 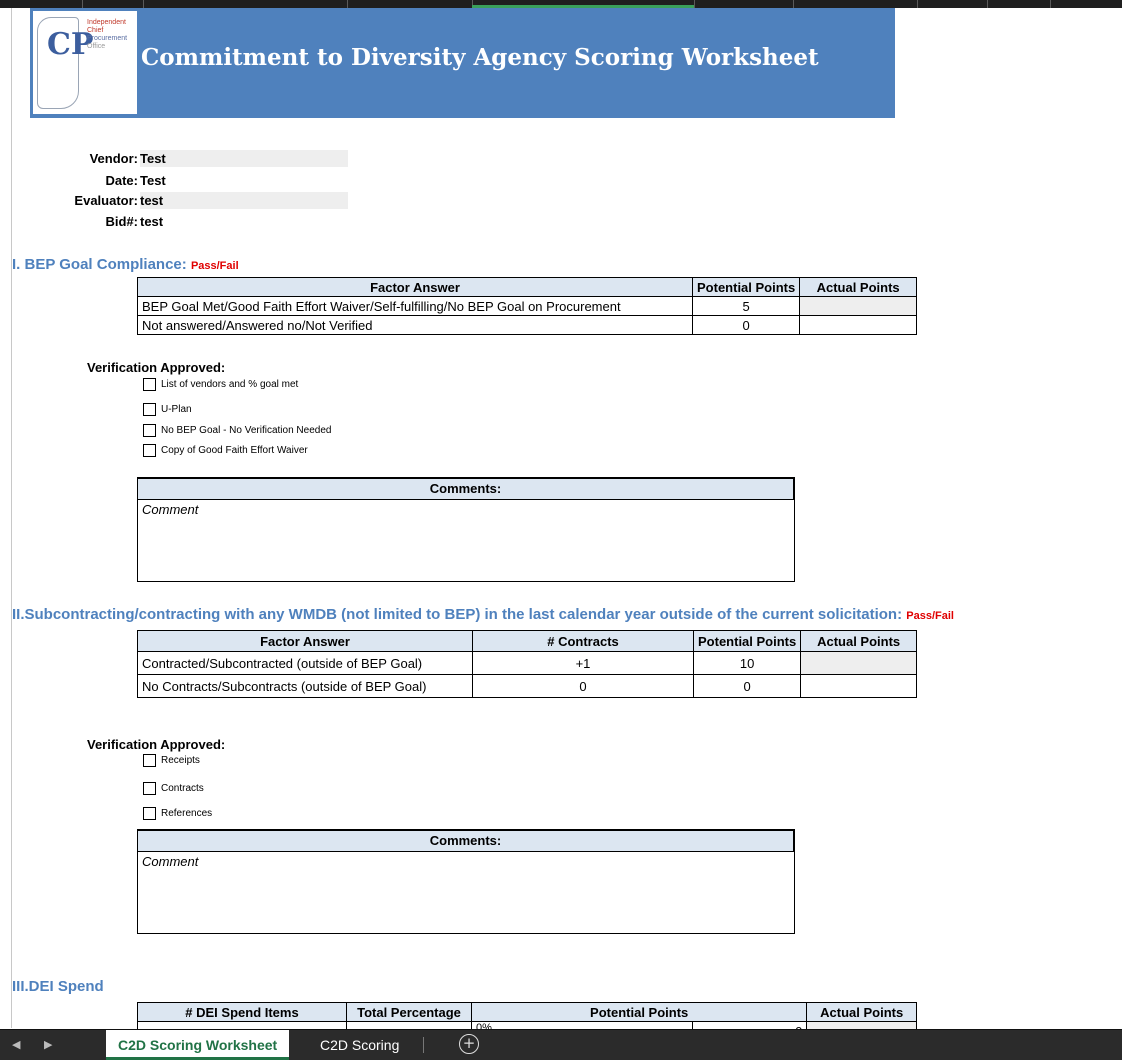 What do you see at coordinates (244, 200) in the screenshot?
I see `evaluator-value: test` at bounding box center [244, 200].